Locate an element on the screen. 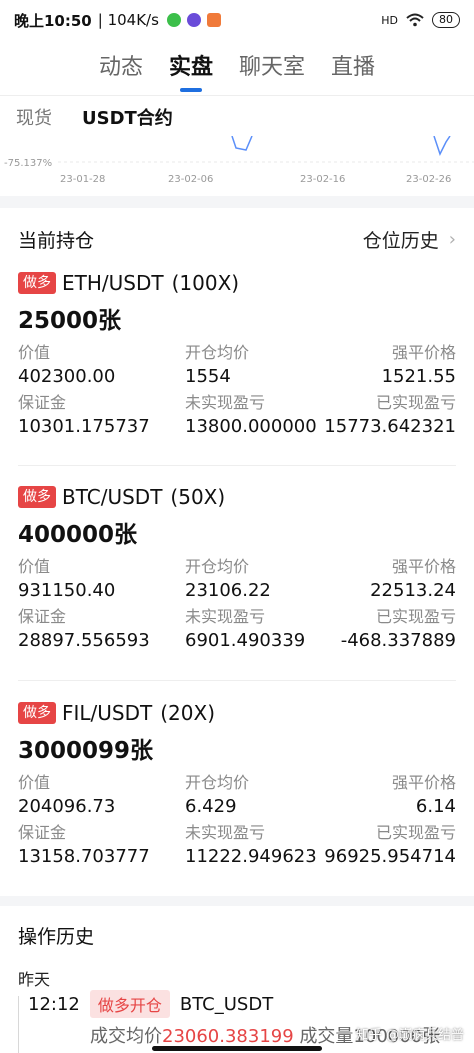 The width and height of the screenshot is (474, 1053). position-symbol: FIL/USDT is located at coordinates (107, 713).